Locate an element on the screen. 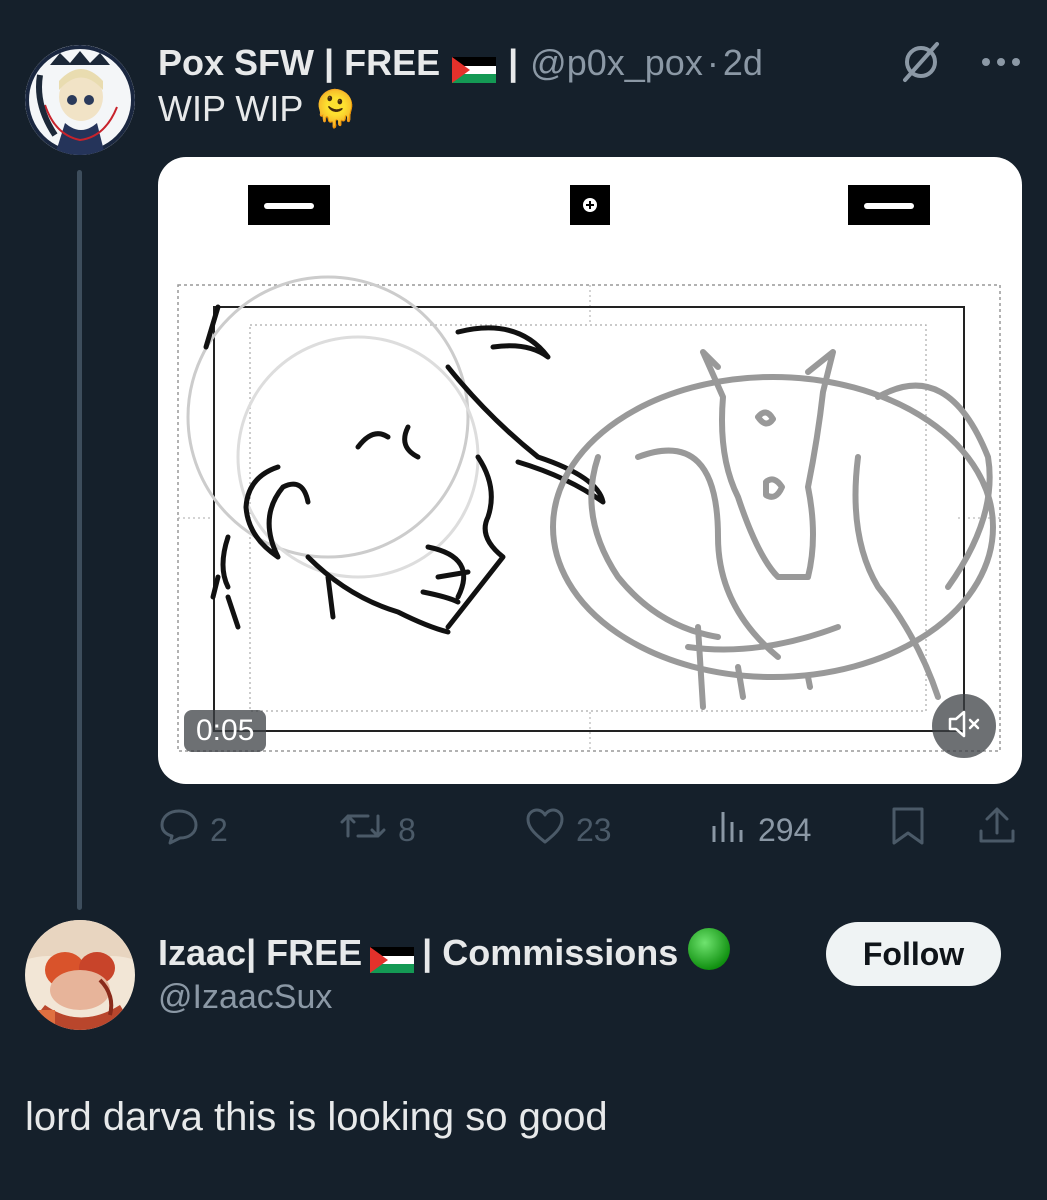 This screenshot has width=1047, height=1200. tweet-author-avatar is located at coordinates (80, 100).